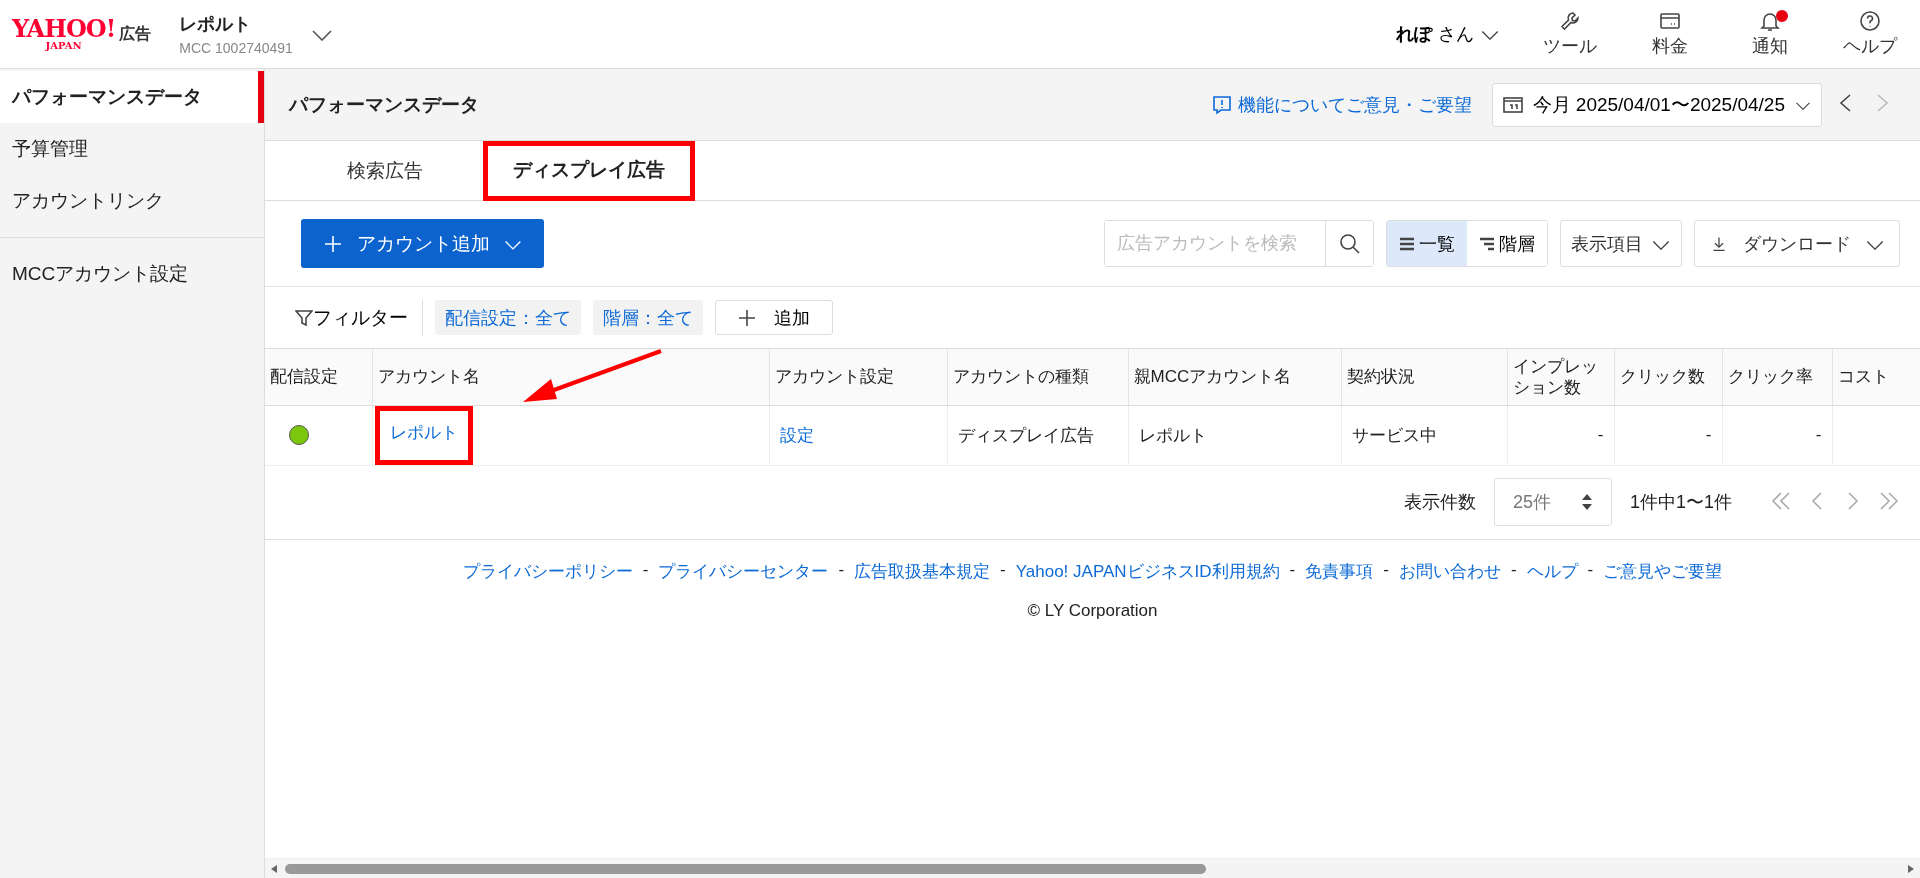 Image resolution: width=1920 pixels, height=878 pixels. I want to click on chevron-left-icon, so click(1845, 103).